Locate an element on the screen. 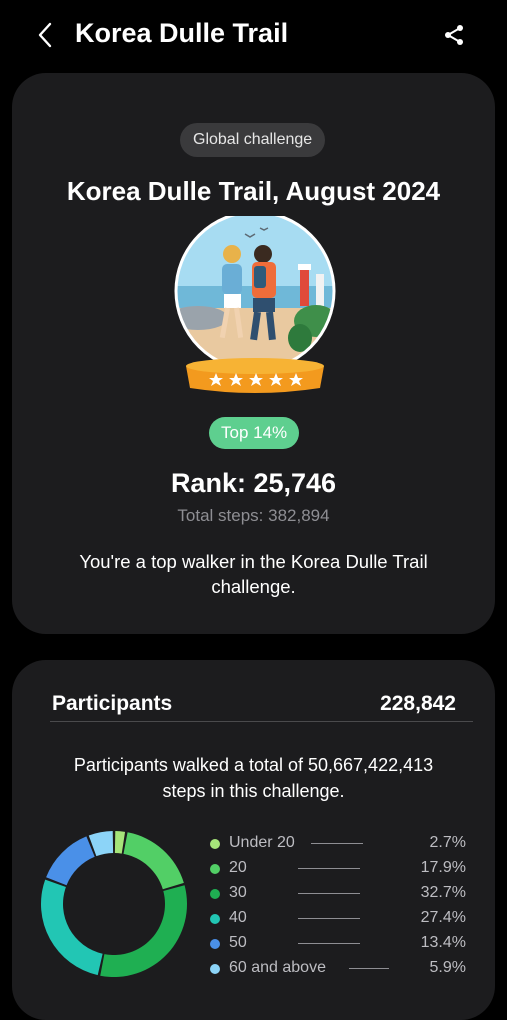 The height and width of the screenshot is (1020, 507). legend-label: 40 is located at coordinates (238, 917).